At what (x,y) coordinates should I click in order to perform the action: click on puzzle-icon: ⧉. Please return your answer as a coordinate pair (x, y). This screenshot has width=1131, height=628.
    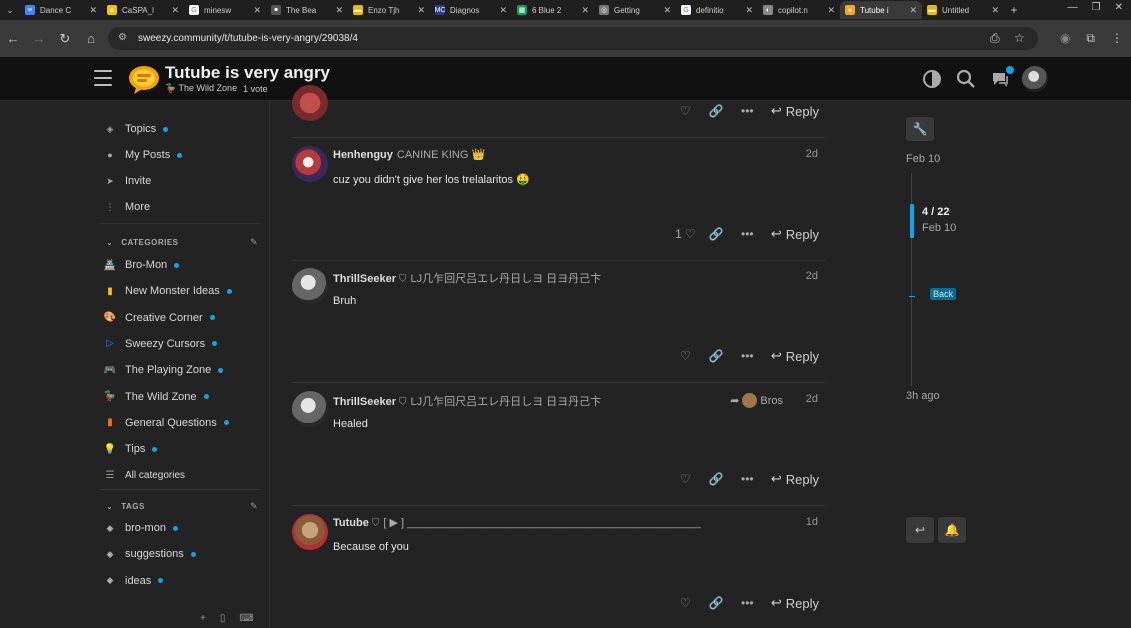
    Looking at the image, I should click on (1090, 38).